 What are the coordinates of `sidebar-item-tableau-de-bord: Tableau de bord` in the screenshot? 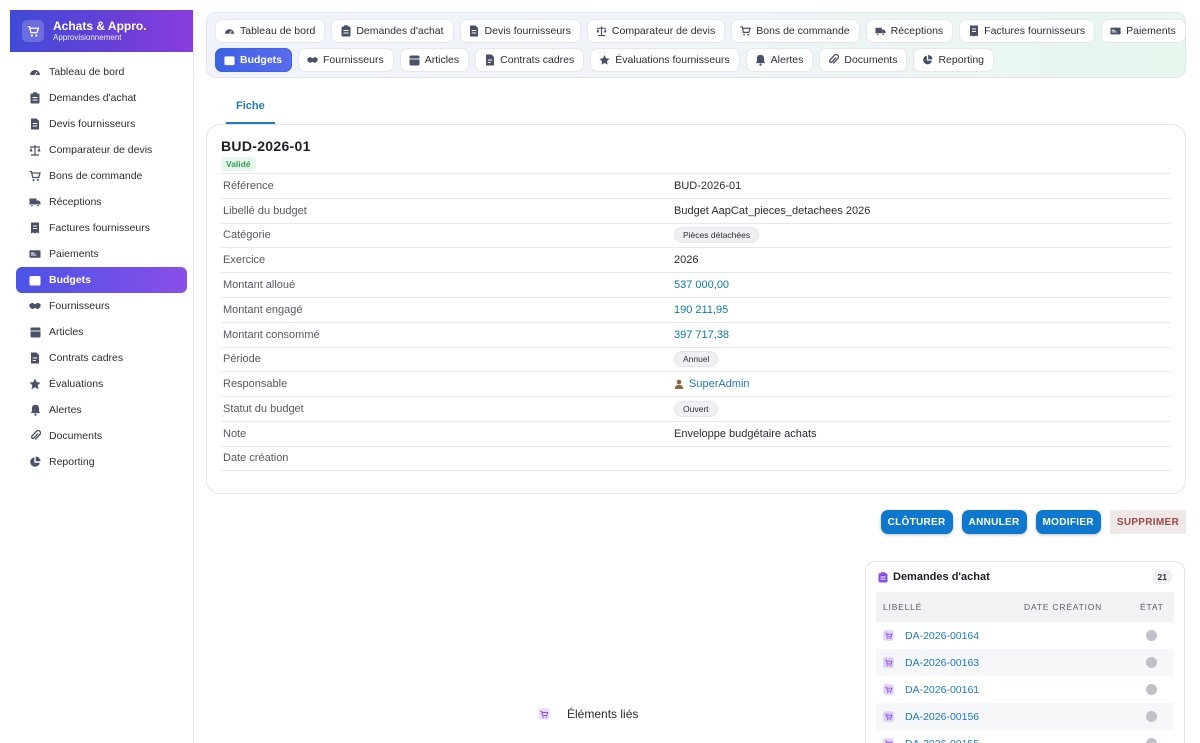 It's located at (101, 72).